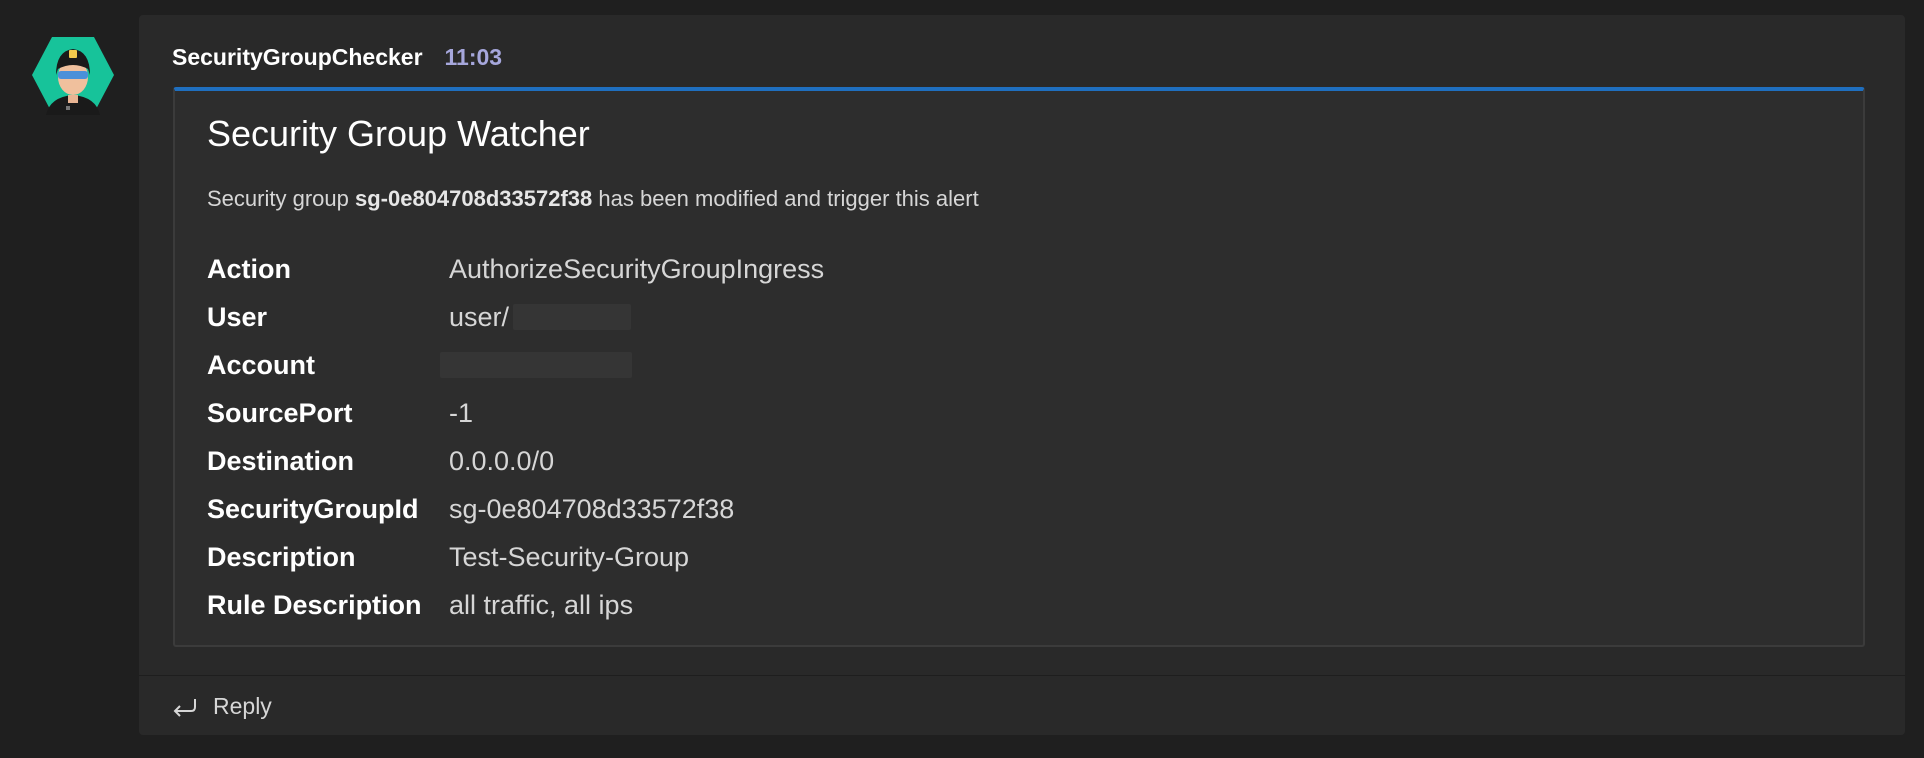  What do you see at coordinates (502, 460) in the screenshot?
I see `fact-value: 0.0.0.0/0` at bounding box center [502, 460].